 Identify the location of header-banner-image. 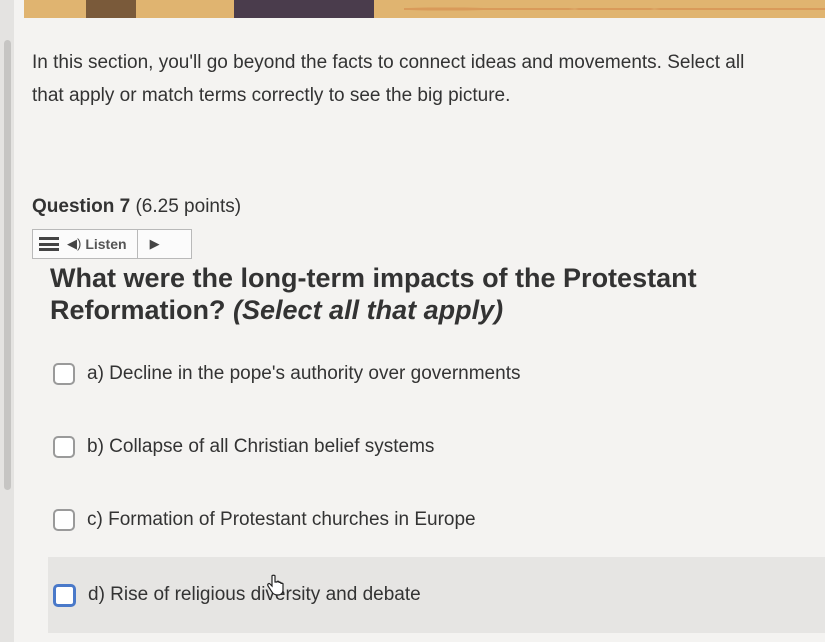
(424, 9).